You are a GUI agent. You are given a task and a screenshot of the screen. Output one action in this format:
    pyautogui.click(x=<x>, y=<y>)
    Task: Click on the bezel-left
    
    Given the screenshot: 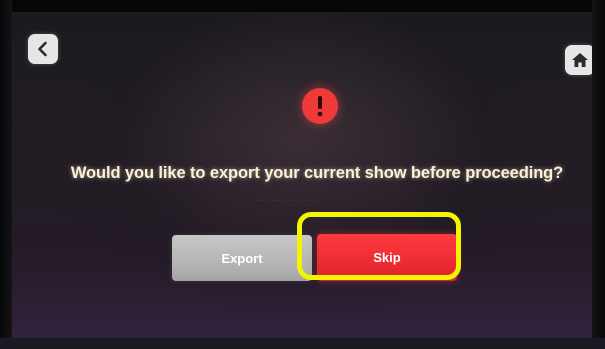 What is the action you would take?
    pyautogui.click(x=6, y=174)
    